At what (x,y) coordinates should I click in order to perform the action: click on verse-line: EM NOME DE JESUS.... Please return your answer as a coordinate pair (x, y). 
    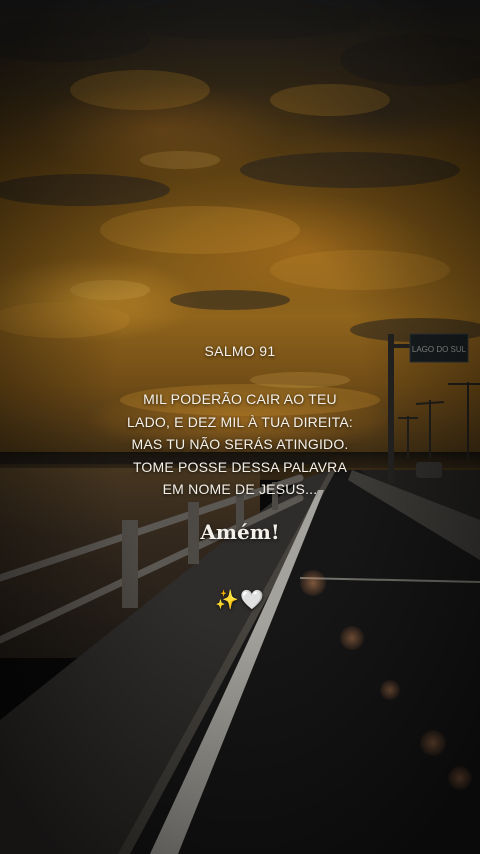
    Looking at the image, I should click on (240, 489).